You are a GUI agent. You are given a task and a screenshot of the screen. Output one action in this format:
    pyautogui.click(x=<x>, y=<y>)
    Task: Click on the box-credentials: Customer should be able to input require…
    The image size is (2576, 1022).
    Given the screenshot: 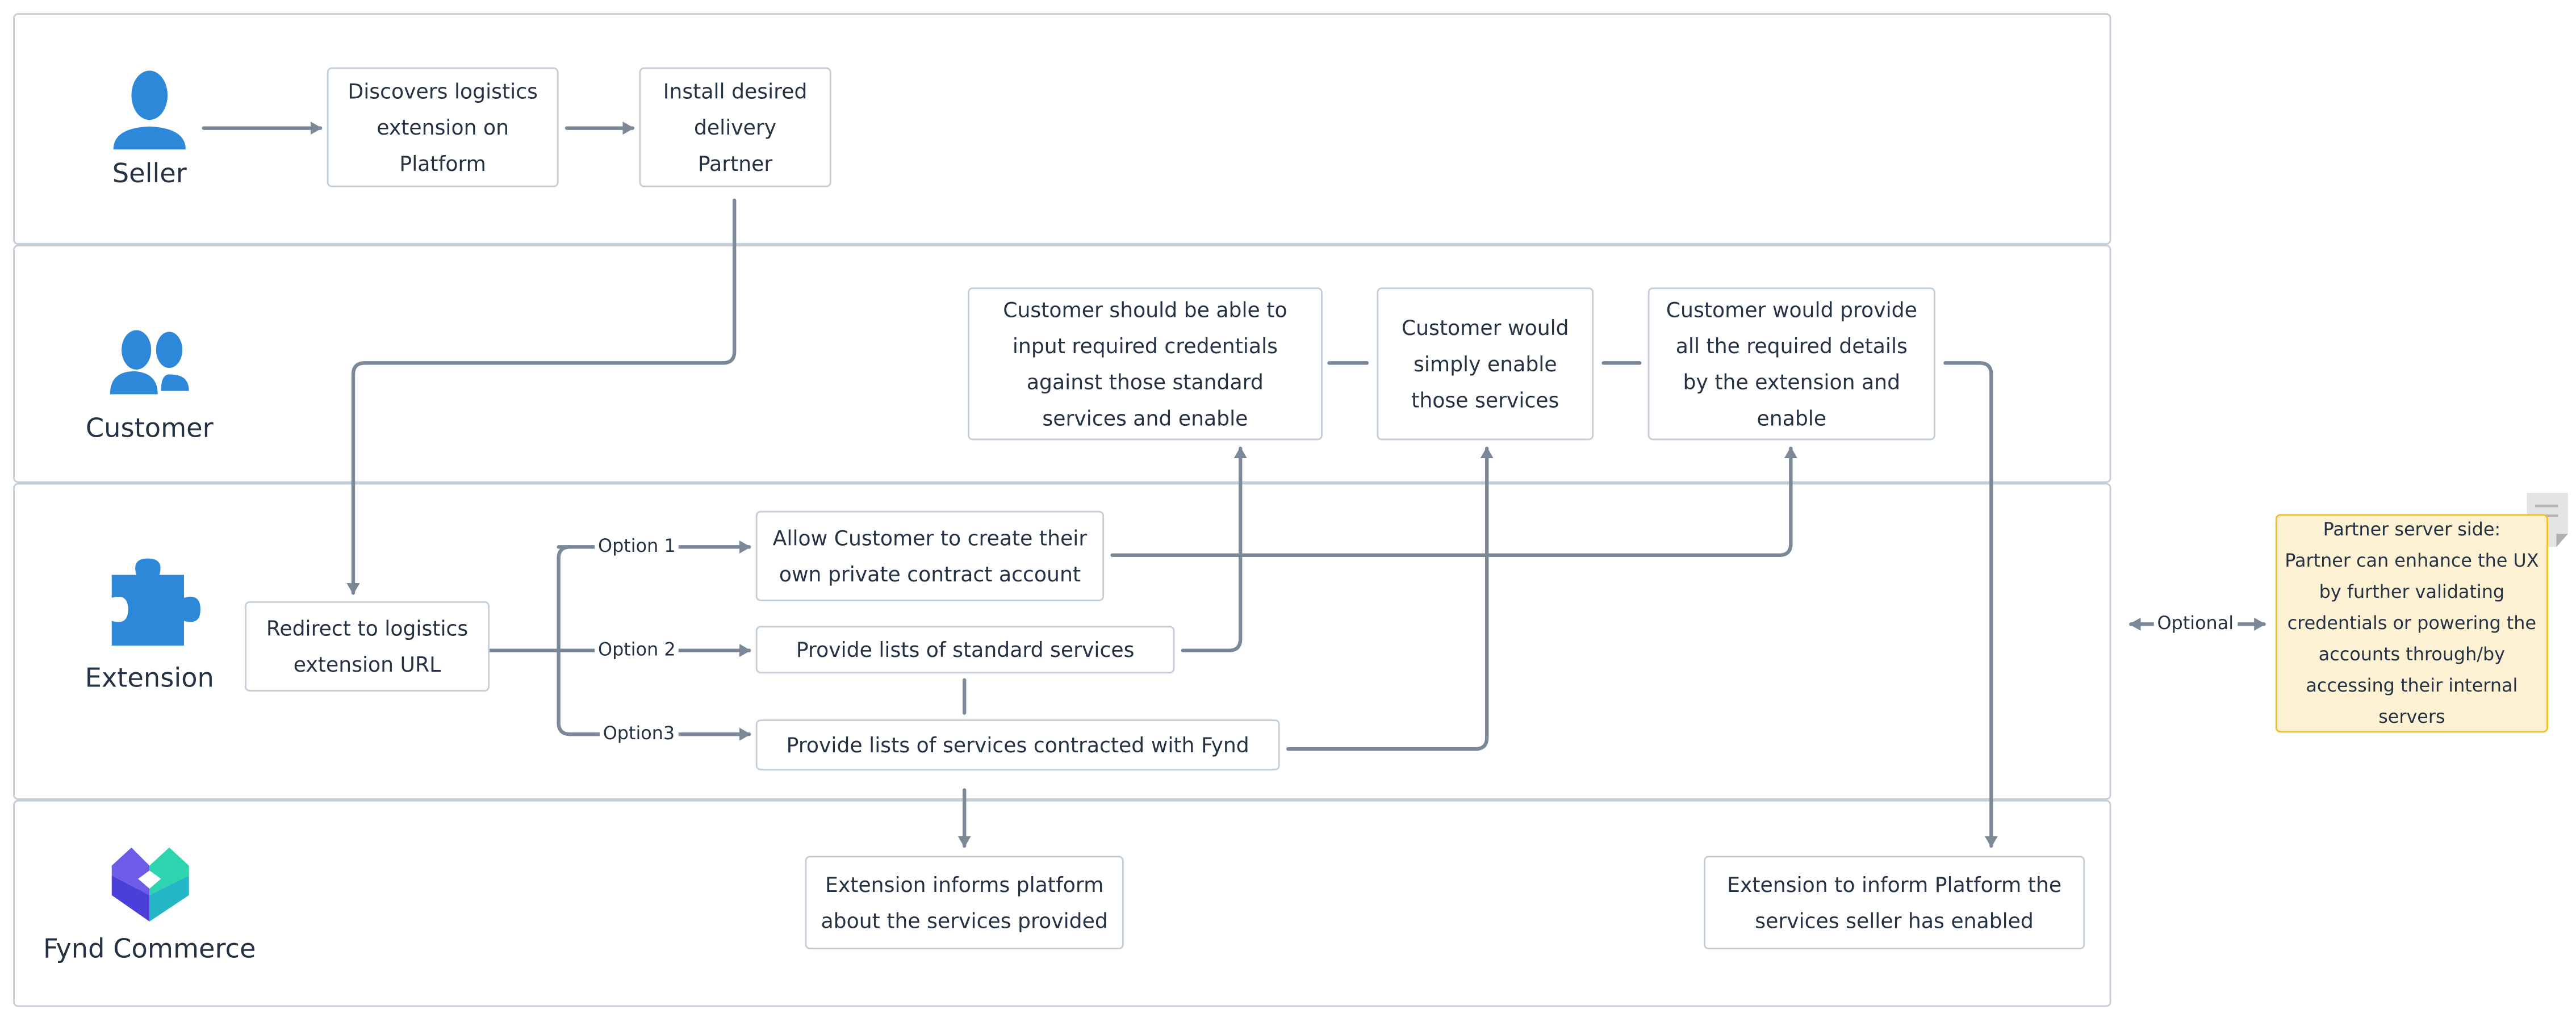 What is the action you would take?
    pyautogui.click(x=1145, y=364)
    